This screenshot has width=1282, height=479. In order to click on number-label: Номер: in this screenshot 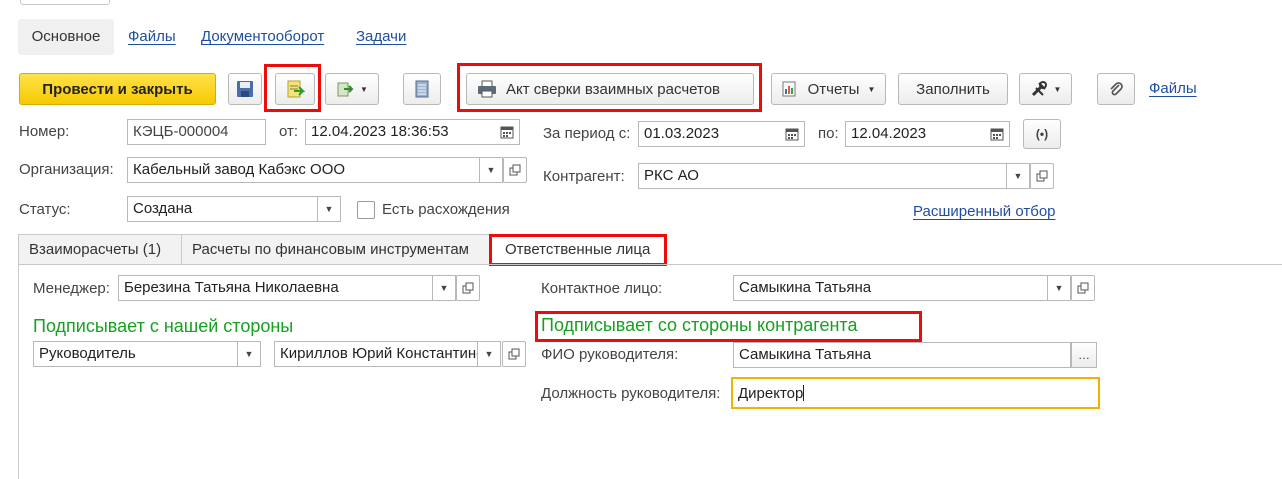, I will do `click(44, 131)`.